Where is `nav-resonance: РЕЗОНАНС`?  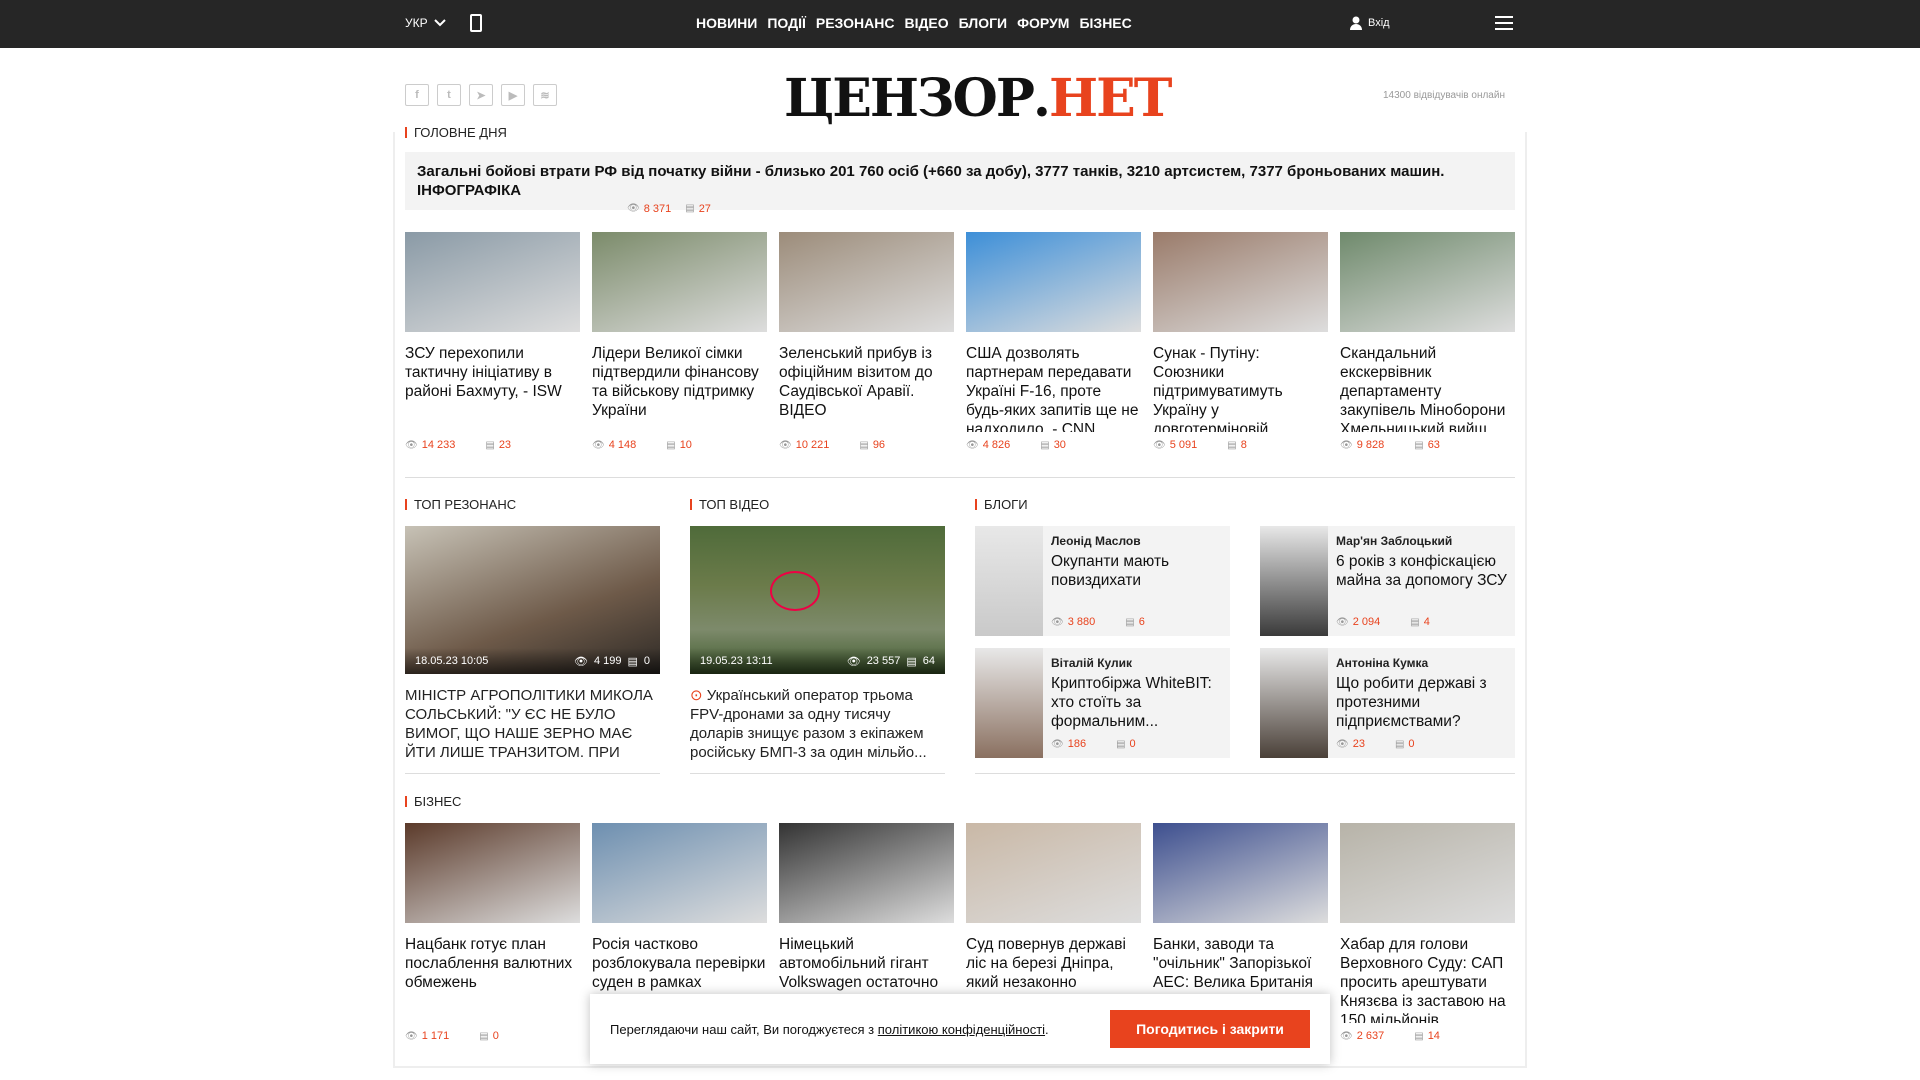
nav-resonance: РЕЗОНАНС is located at coordinates (855, 23).